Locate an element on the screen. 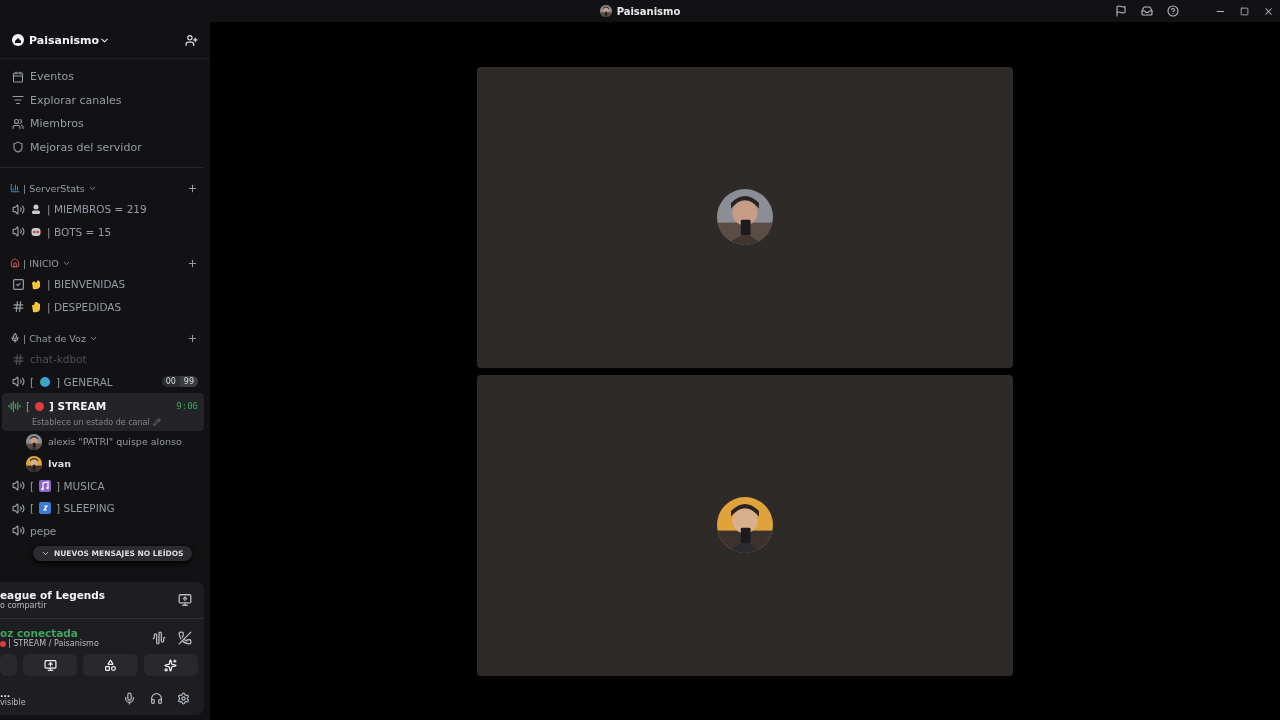 Image resolution: width=1280 pixels, height=720 pixels. channel-name: | MIEMBROS = 219 is located at coordinates (97, 209).